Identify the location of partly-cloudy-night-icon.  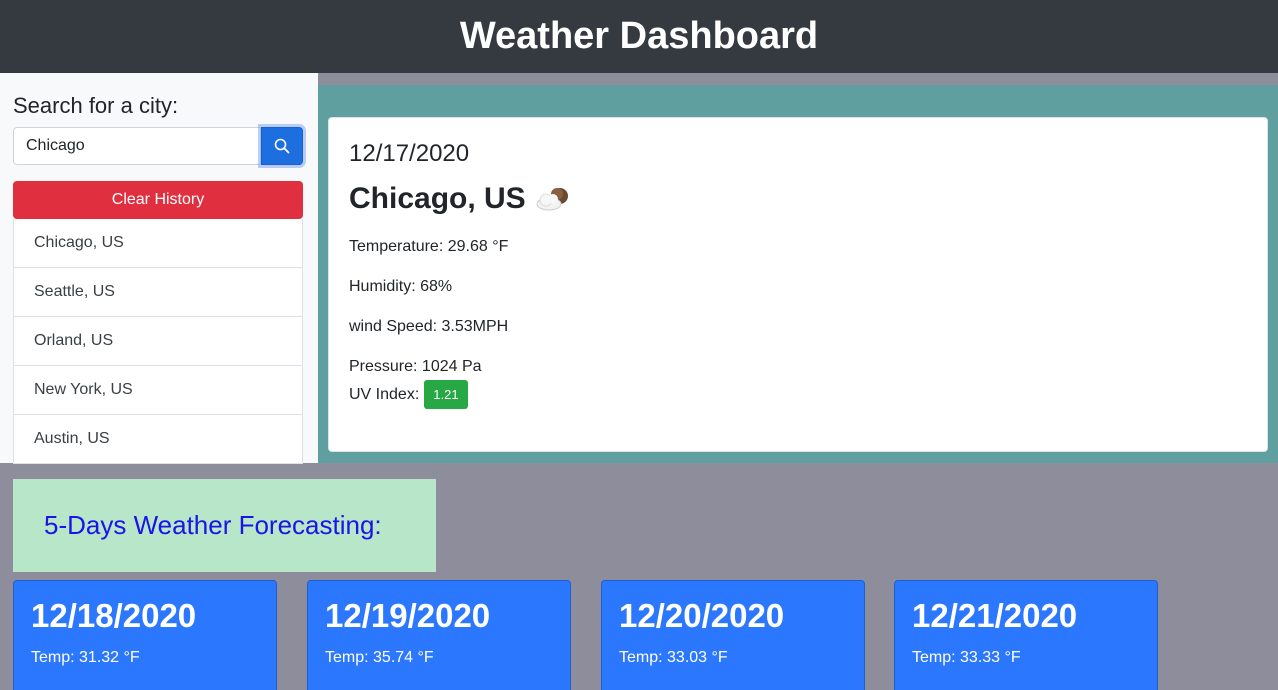
(552, 199).